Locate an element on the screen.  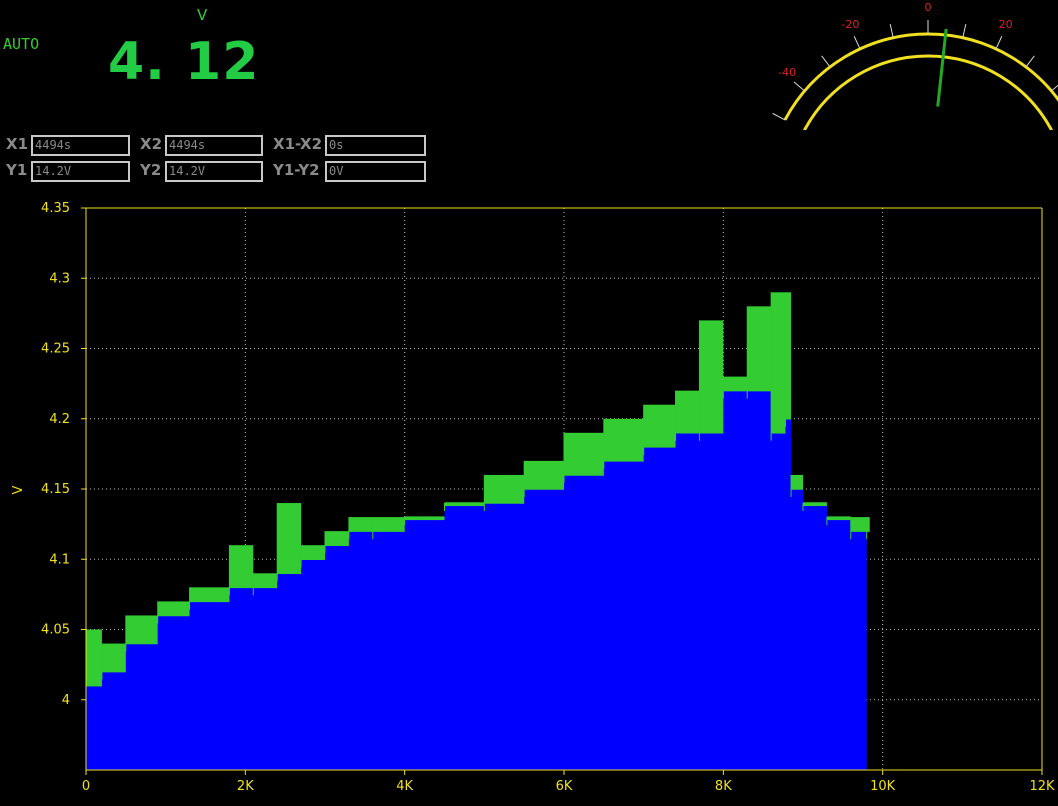
y-tick-label: 4.05 is located at coordinates (55, 630).